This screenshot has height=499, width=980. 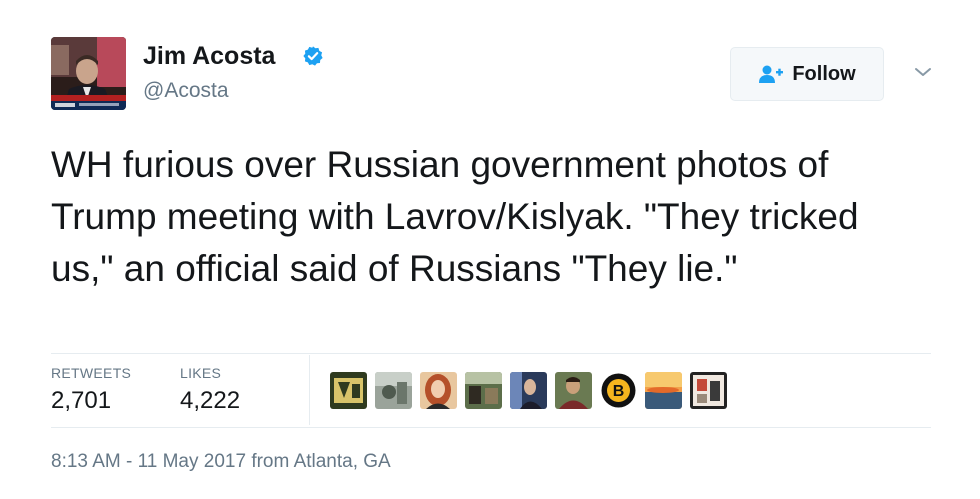 I want to click on bruins-logo-avatar: B, so click(x=618, y=390).